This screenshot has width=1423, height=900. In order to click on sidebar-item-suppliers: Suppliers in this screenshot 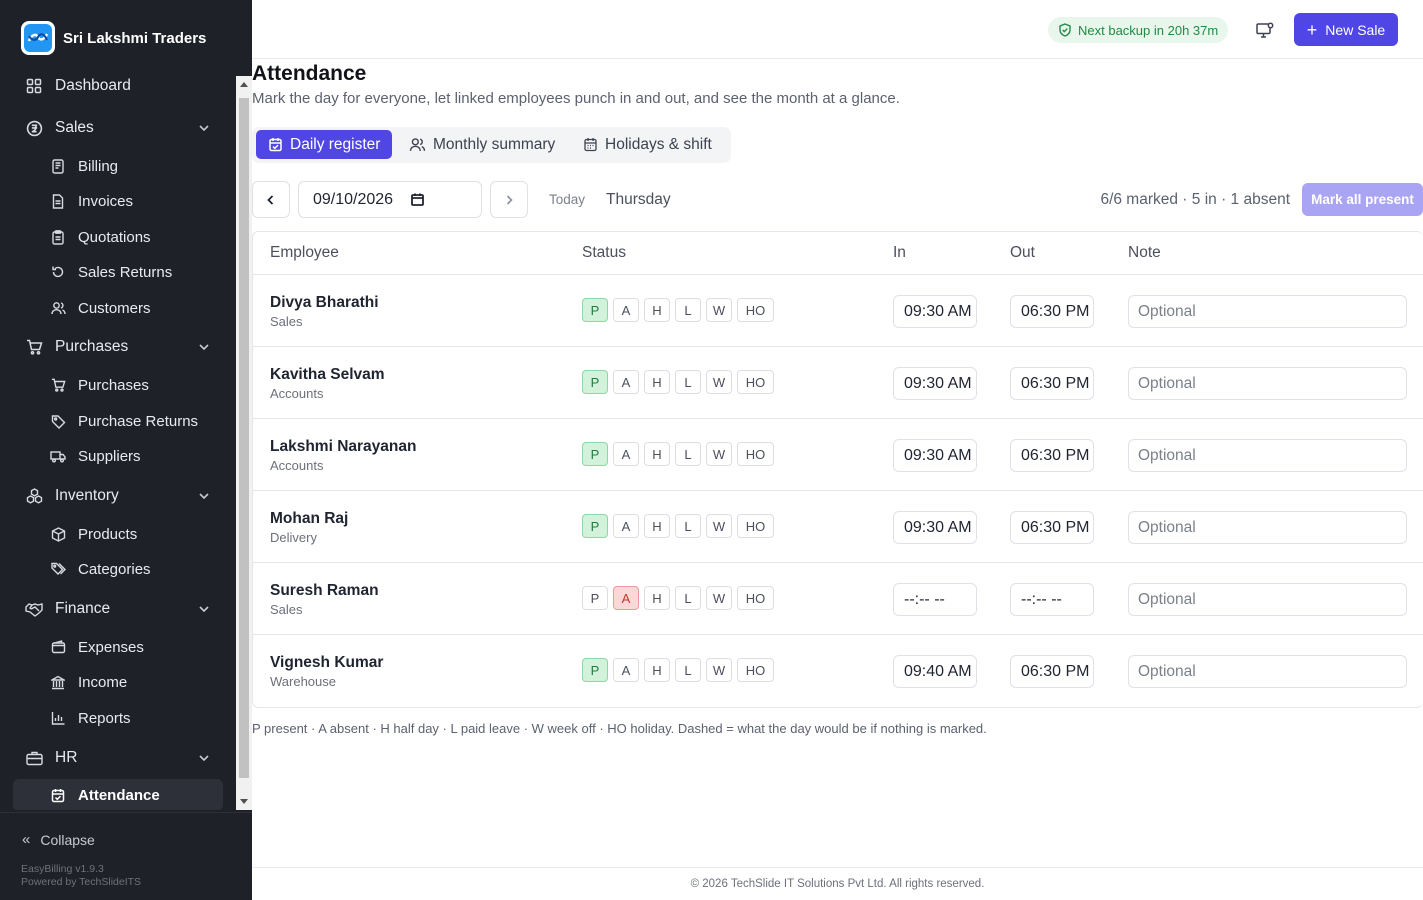, I will do `click(118, 456)`.